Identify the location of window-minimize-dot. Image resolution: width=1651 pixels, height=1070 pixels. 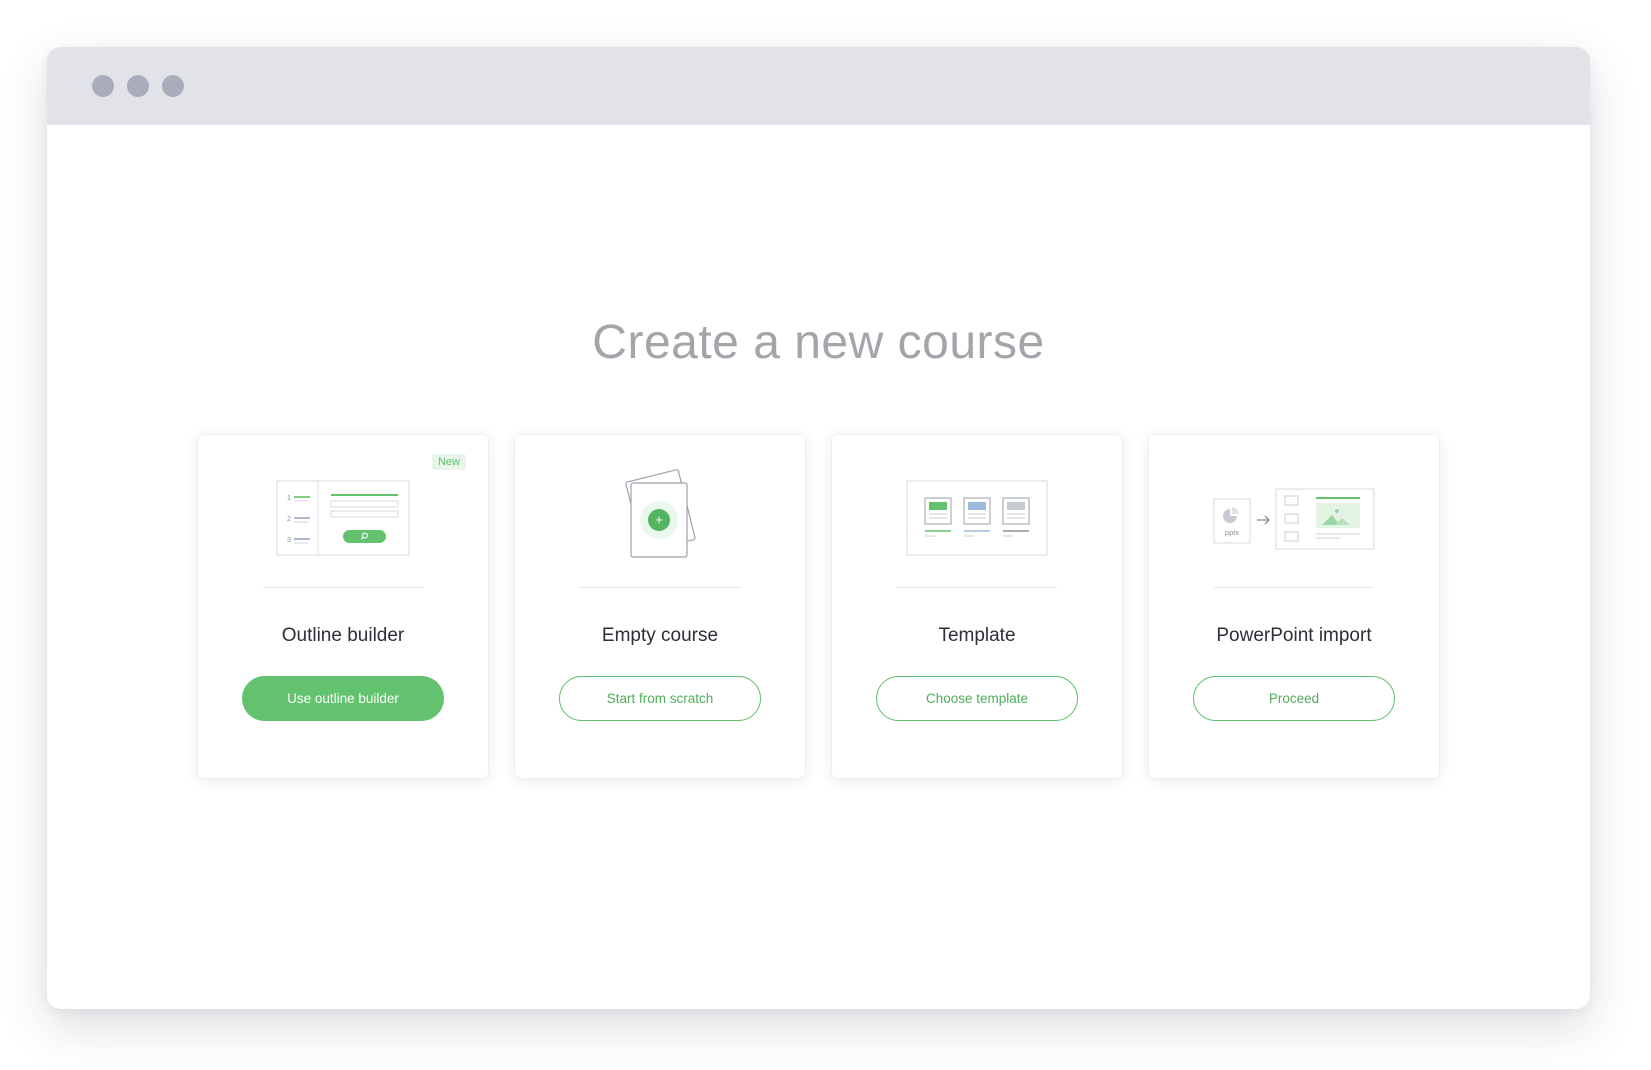
(138, 86).